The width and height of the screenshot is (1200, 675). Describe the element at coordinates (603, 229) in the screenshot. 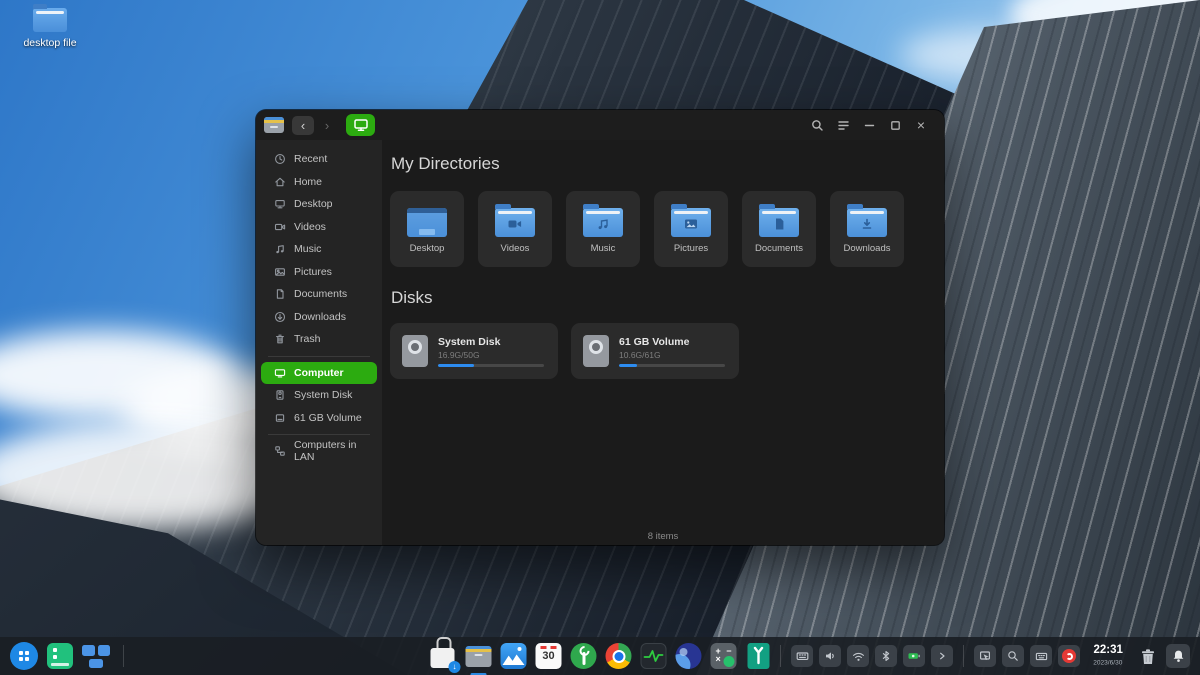

I see `directory-tile-music: Music` at that location.